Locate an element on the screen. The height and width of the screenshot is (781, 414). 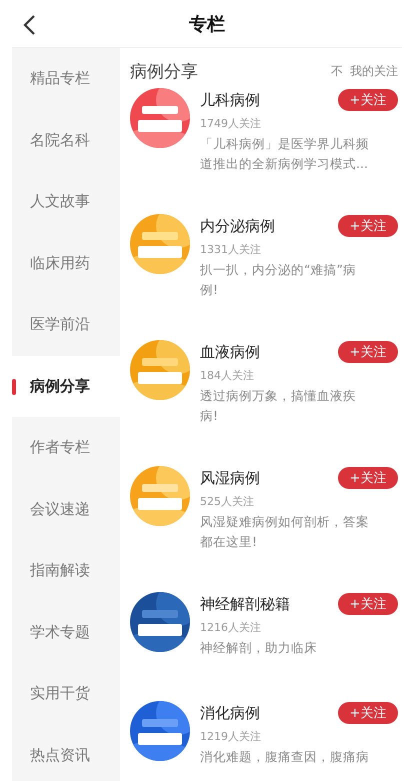
column-description: 透过病例万象，搞懂血液疾病! is located at coordinates (278, 406).